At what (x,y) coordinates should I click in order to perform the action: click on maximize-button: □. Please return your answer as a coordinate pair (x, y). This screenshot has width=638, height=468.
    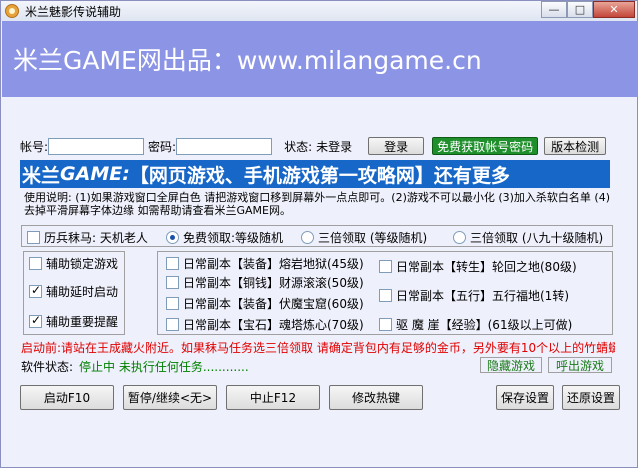
    Looking at the image, I should click on (580, 9).